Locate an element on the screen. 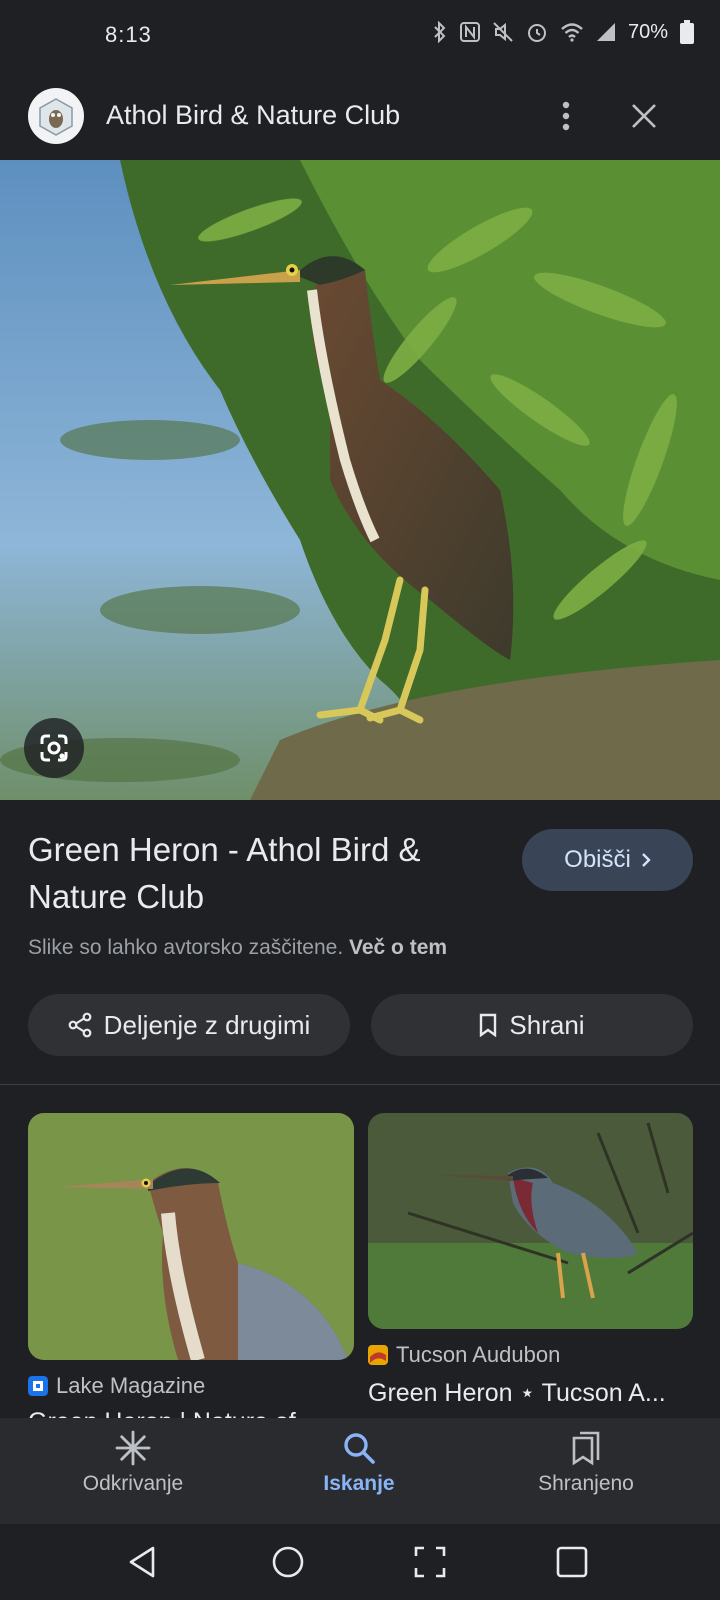 This screenshot has height=1600, width=720. nav-discover-label: Odkrivanje is located at coordinates (133, 1483).